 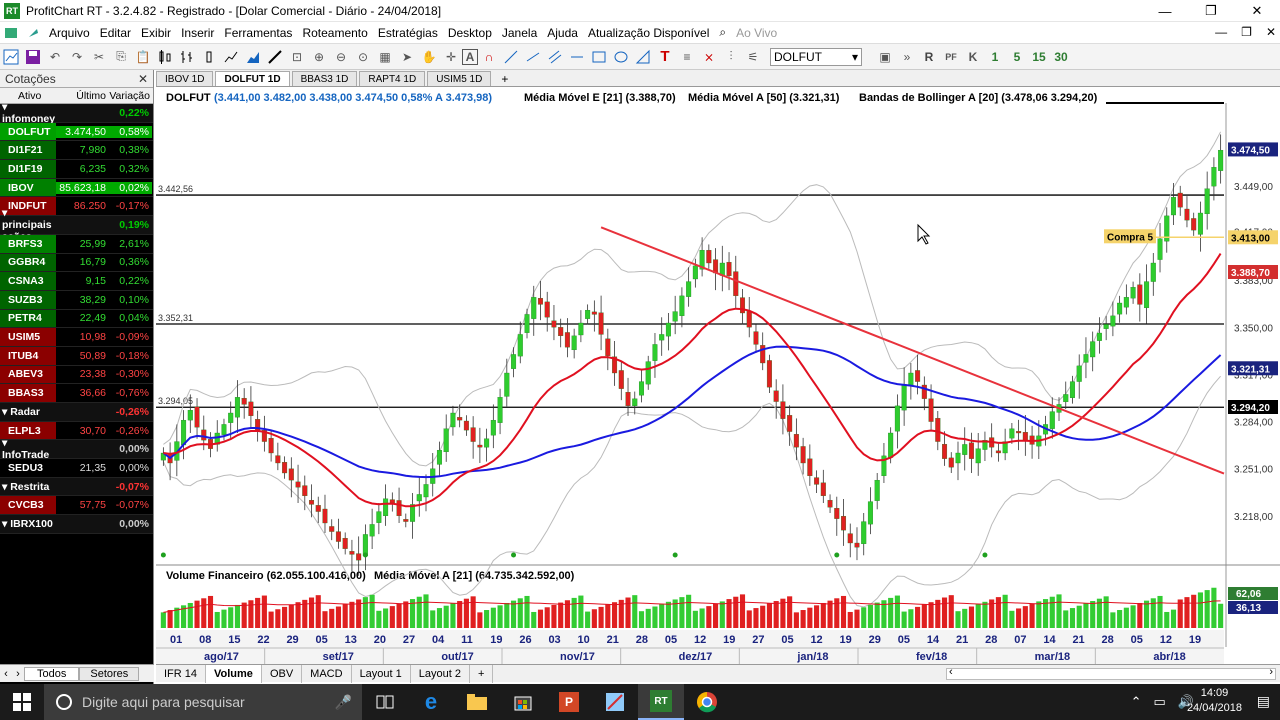 I want to click on quote-row: USIM5 10,98 -0,09%, so click(x=76, y=337).